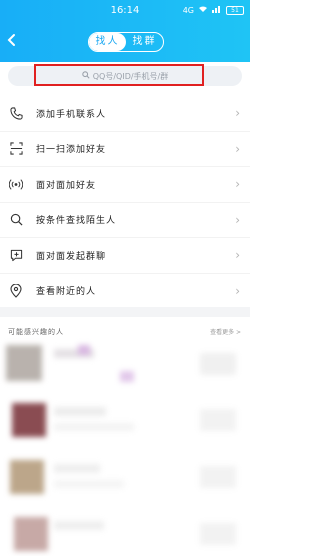 The image size is (320, 556). What do you see at coordinates (125, 312) in the screenshot?
I see `section-divider` at bounding box center [125, 312].